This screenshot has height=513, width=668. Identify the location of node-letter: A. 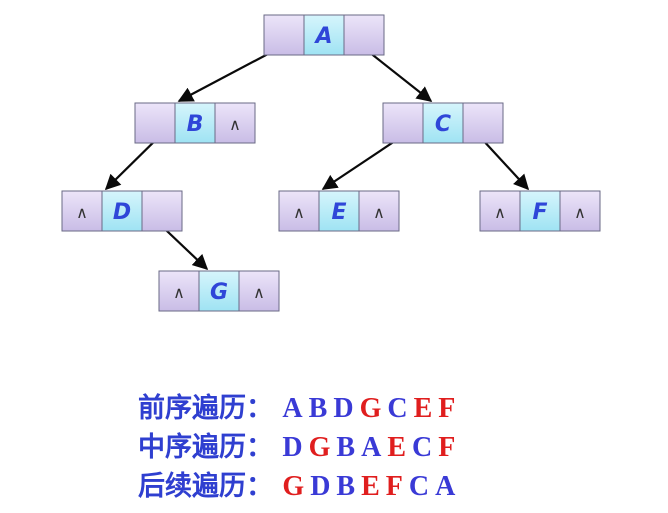
(322, 36).